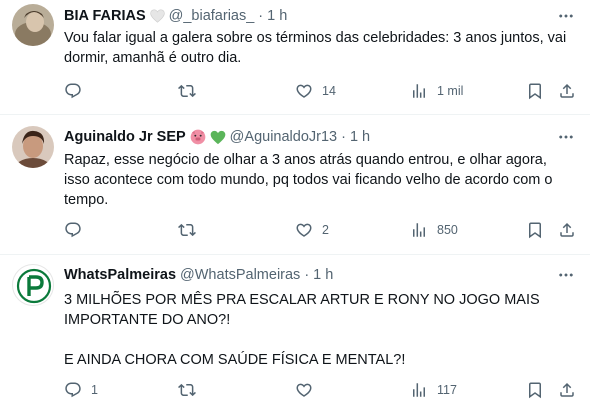 The width and height of the screenshot is (590, 403). What do you see at coordinates (434, 230) in the screenshot?
I see `views-button: 850` at bounding box center [434, 230].